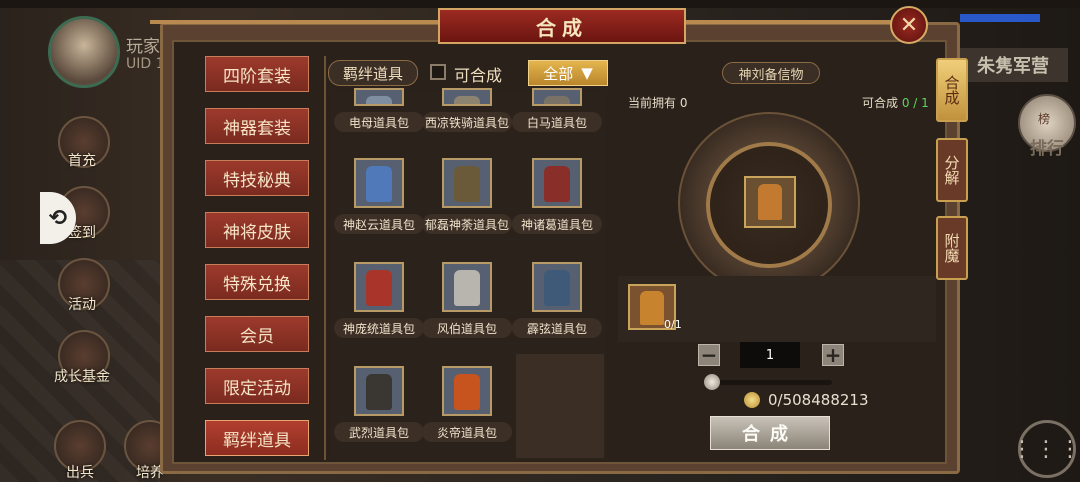 The height and width of the screenshot is (482, 1080). I want to click on category-membership: 会员, so click(257, 334).